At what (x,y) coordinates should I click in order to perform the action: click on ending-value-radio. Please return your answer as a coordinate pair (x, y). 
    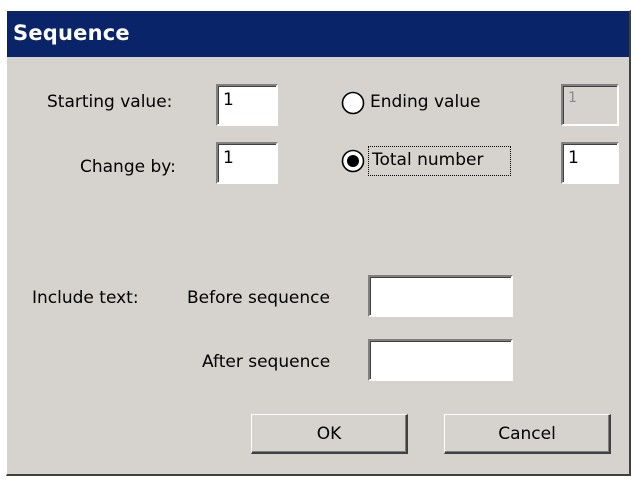
    Looking at the image, I should click on (353, 103).